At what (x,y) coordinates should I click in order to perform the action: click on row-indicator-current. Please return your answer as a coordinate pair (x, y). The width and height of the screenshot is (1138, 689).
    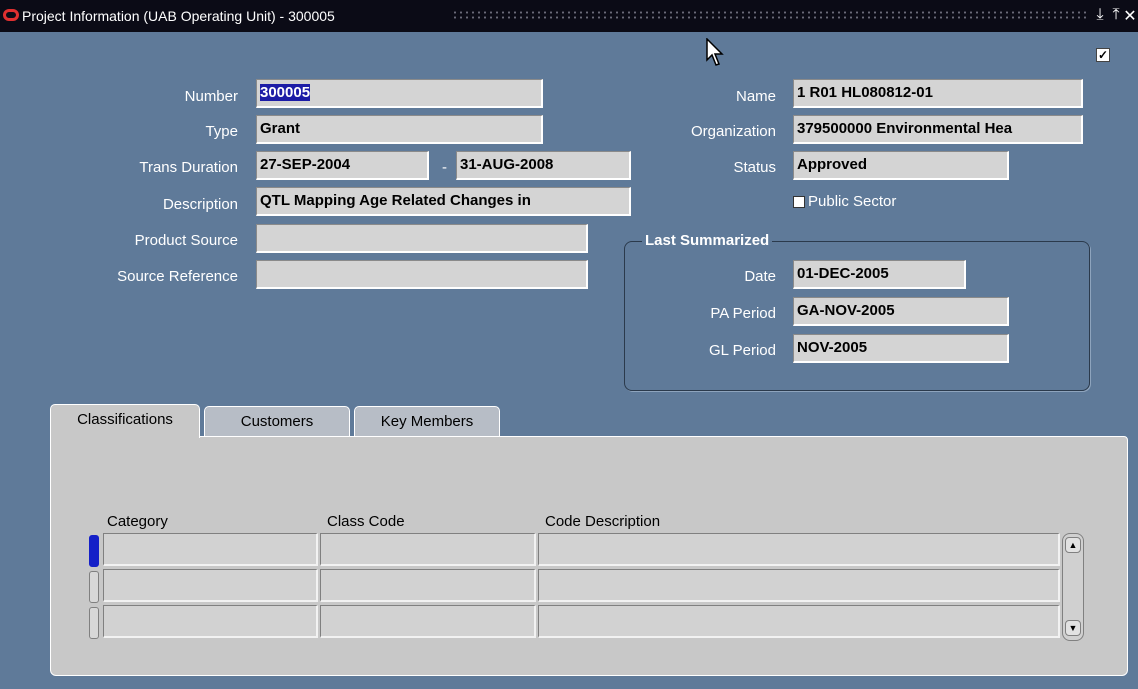
    Looking at the image, I should click on (94, 551).